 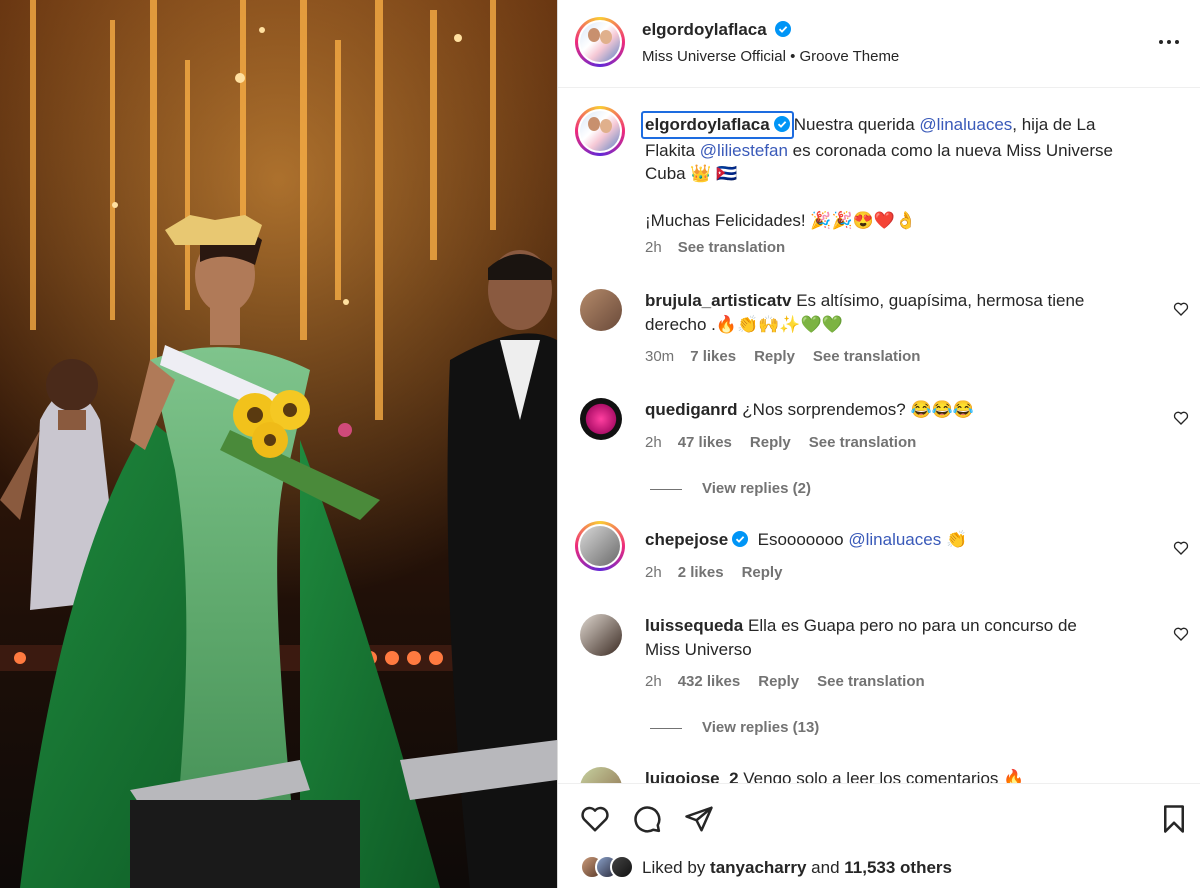 What do you see at coordinates (803, 539) in the screenshot?
I see `comment-text: Esooooooo` at bounding box center [803, 539].